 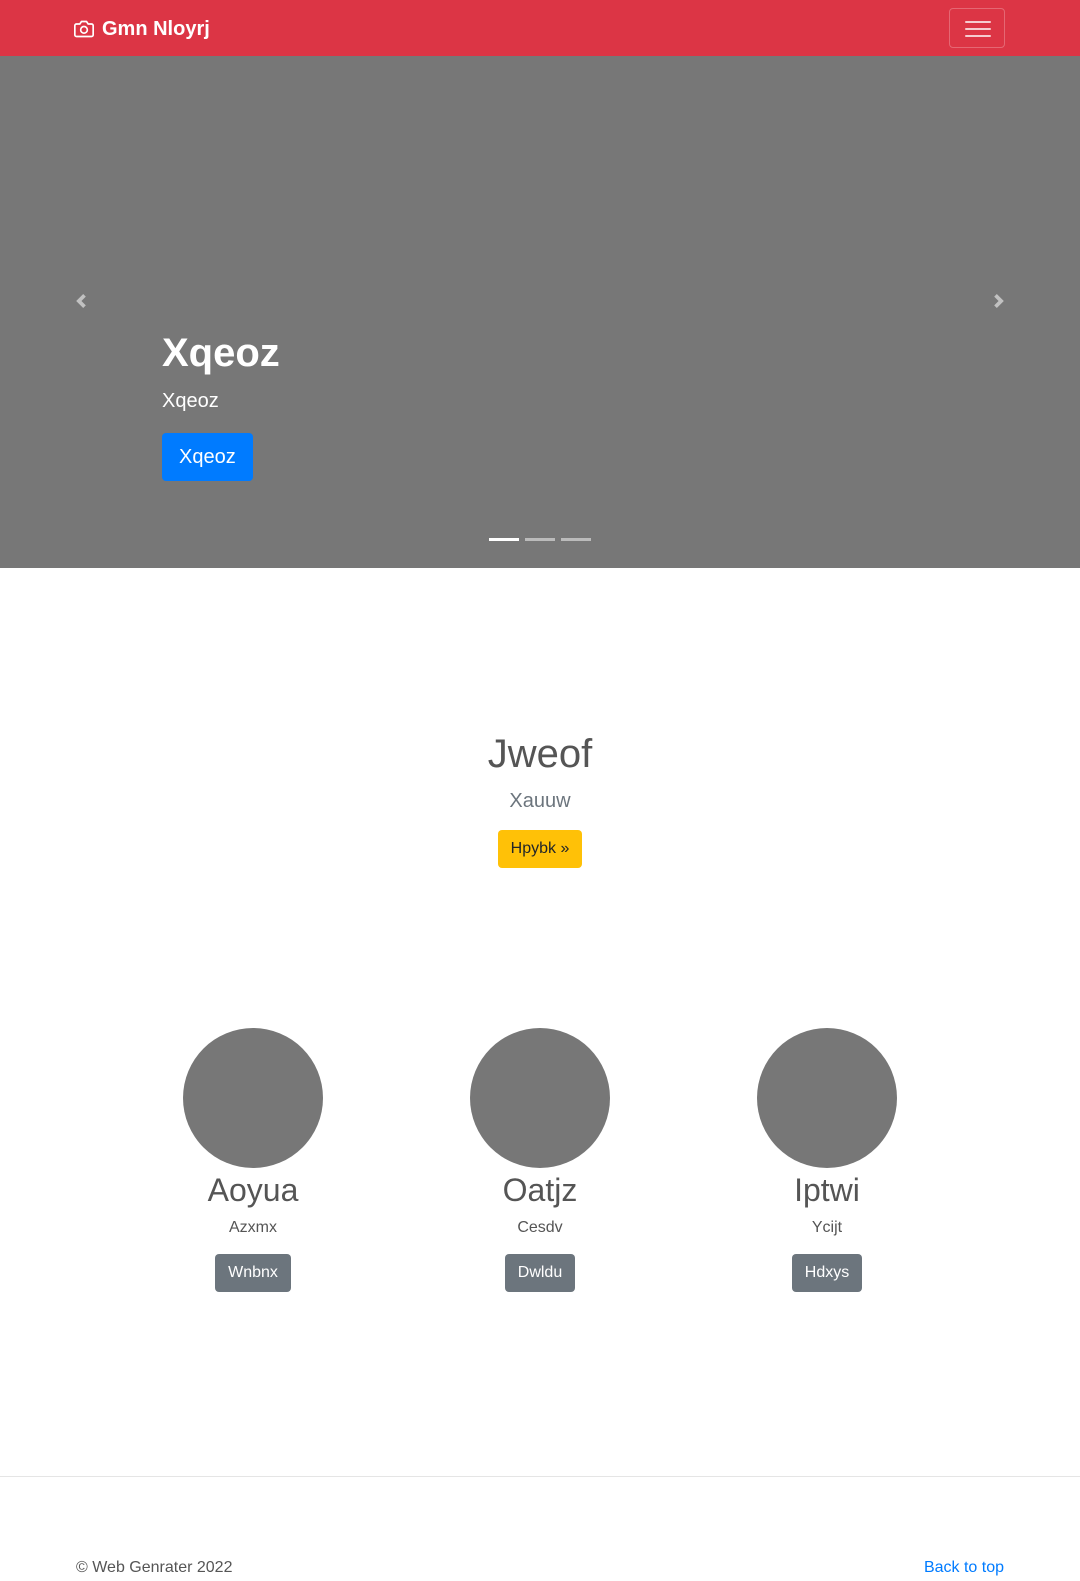 I want to click on column-button: Dwldu, so click(x=540, y=1273).